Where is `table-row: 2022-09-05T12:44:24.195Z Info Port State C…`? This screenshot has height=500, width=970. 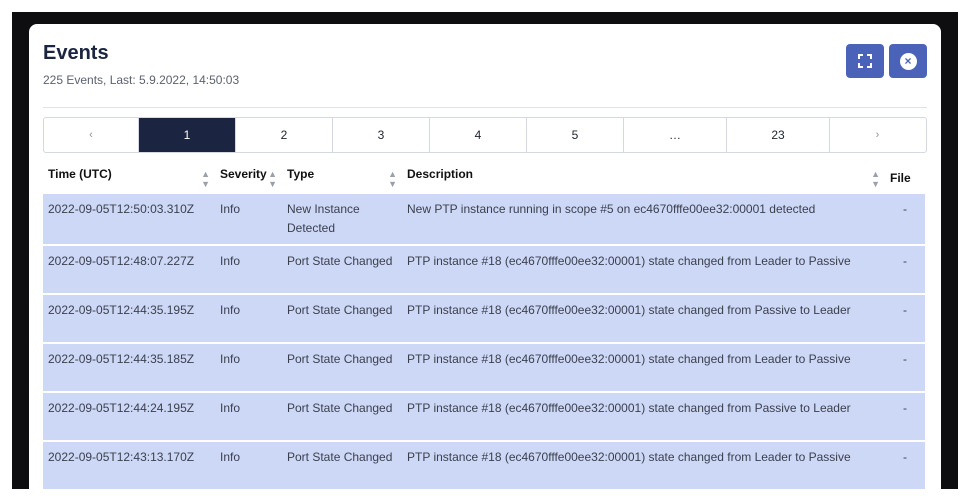
table-row: 2022-09-05T12:44:24.195Z Info Port State C… is located at coordinates (484, 416).